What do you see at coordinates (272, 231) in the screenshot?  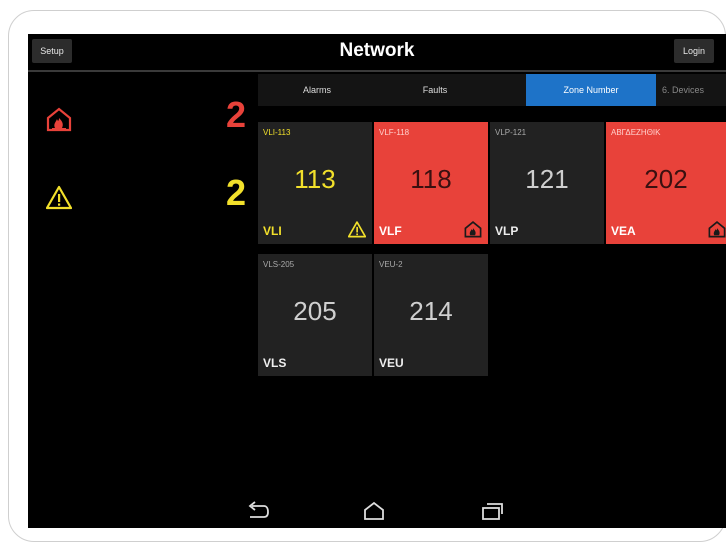 I see `zone-type: VLI` at bounding box center [272, 231].